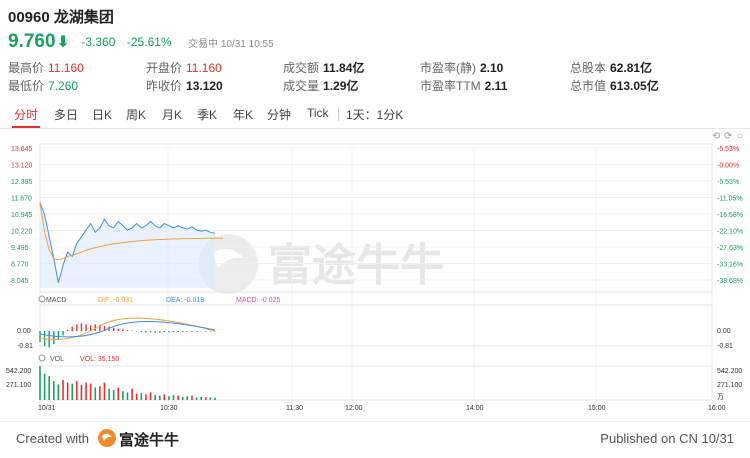 The image size is (750, 458). What do you see at coordinates (730, 265) in the screenshot?
I see `pct-tick-label: -33.16%` at bounding box center [730, 265].